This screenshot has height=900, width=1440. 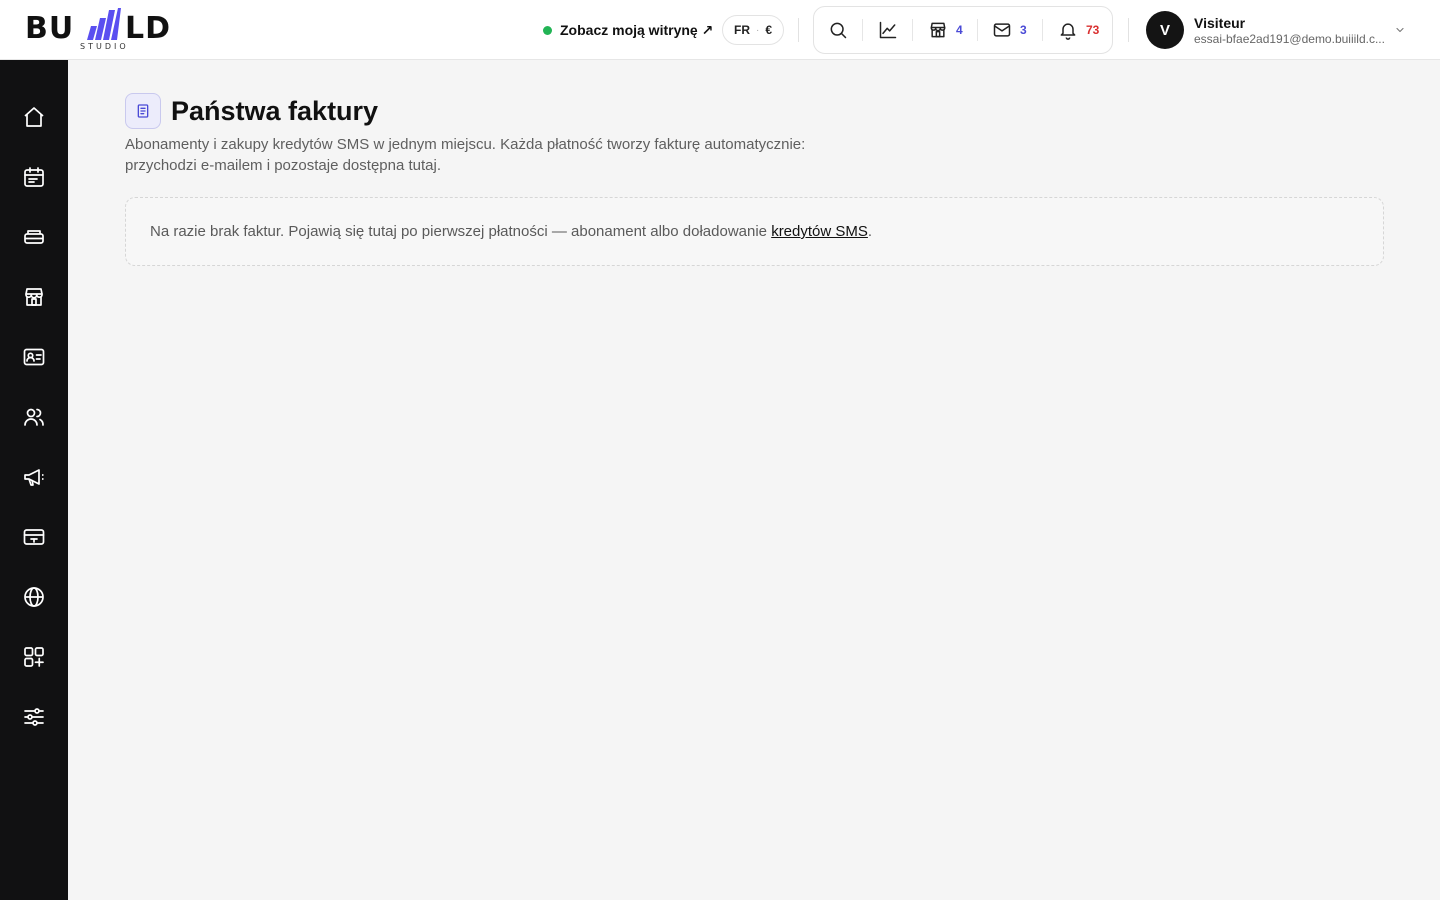 What do you see at coordinates (819, 231) in the screenshot?
I see `sms-credits-link: kredytów SMS` at bounding box center [819, 231].